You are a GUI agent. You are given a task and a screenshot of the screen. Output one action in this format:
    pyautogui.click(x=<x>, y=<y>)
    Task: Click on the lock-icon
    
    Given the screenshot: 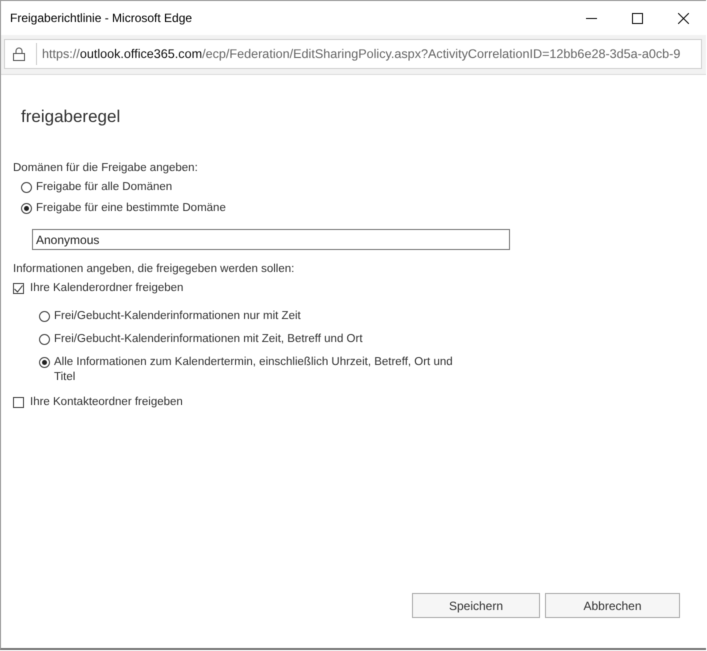 What is the action you would take?
    pyautogui.click(x=19, y=54)
    